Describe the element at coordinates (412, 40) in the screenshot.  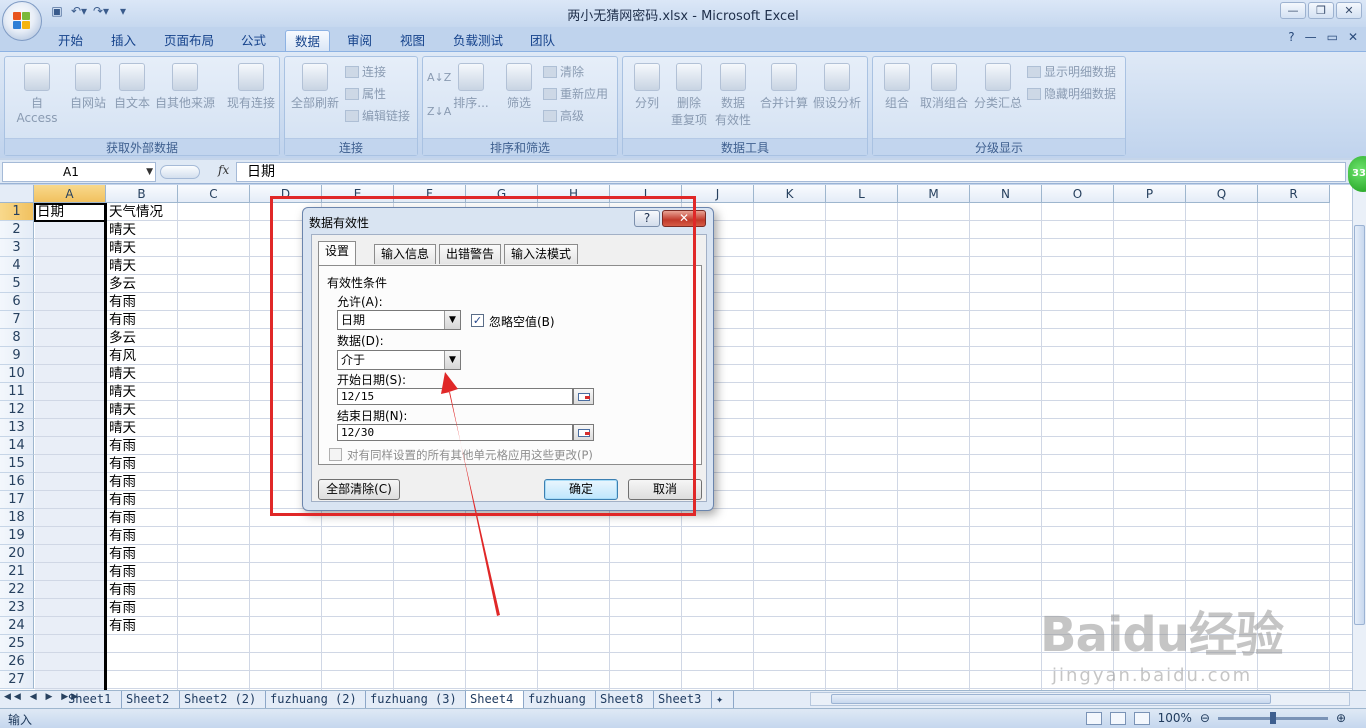
I see `tab-view: 视图` at that location.